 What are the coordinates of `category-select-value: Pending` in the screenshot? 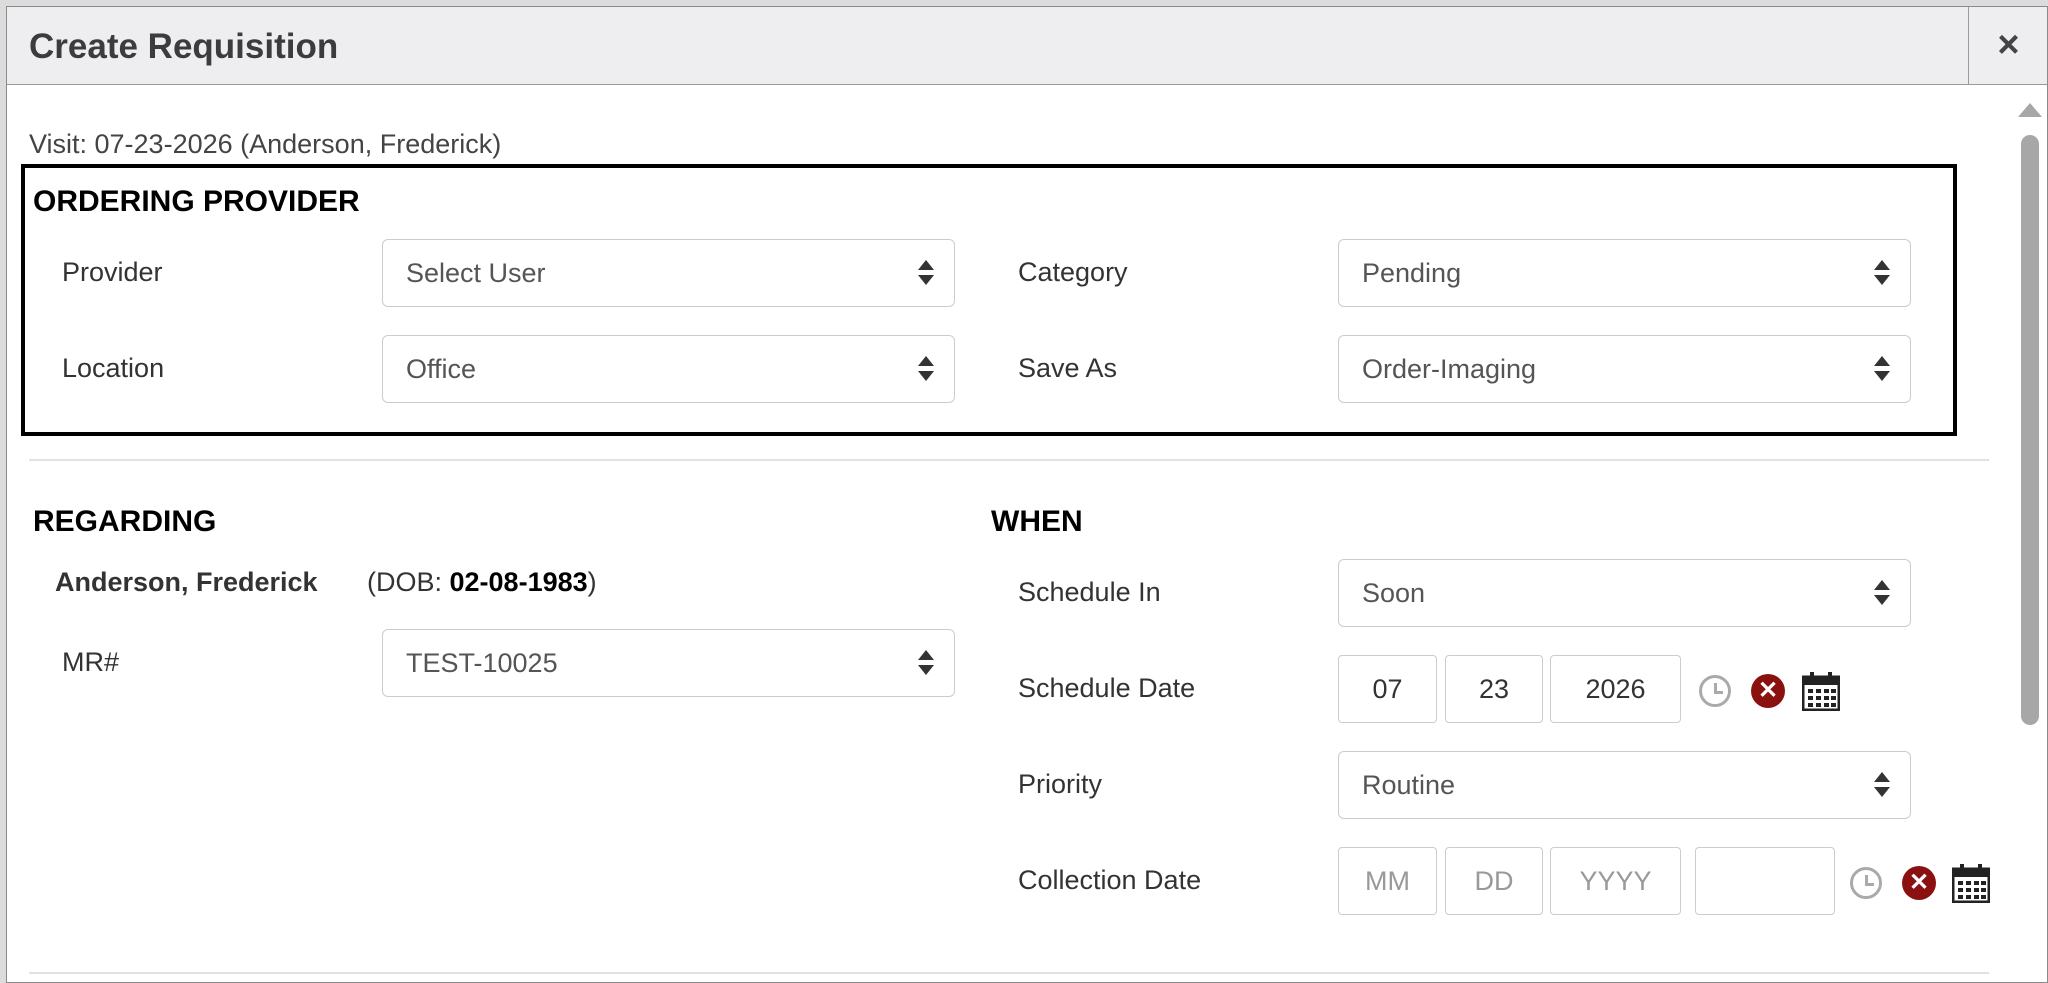 It's located at (1412, 273).